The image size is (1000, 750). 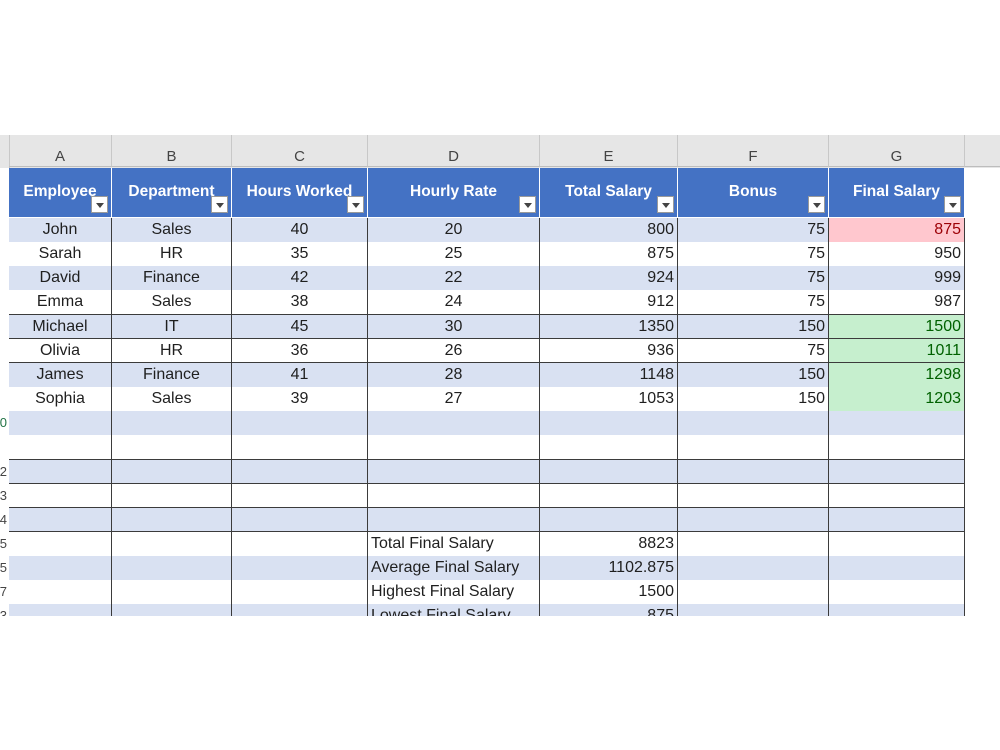 I want to click on cell-employee: Olivia, so click(x=60, y=351).